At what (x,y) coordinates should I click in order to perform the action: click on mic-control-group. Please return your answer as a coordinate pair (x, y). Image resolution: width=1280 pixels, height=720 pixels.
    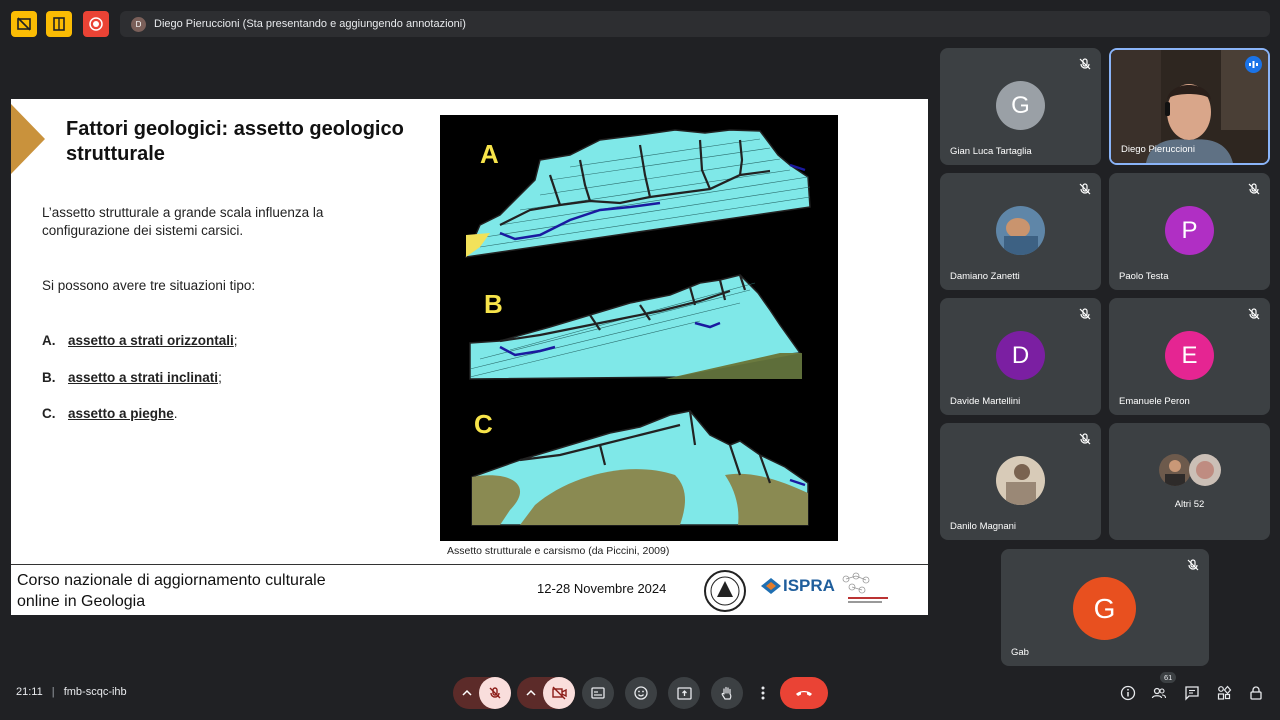
    Looking at the image, I should click on (482, 693).